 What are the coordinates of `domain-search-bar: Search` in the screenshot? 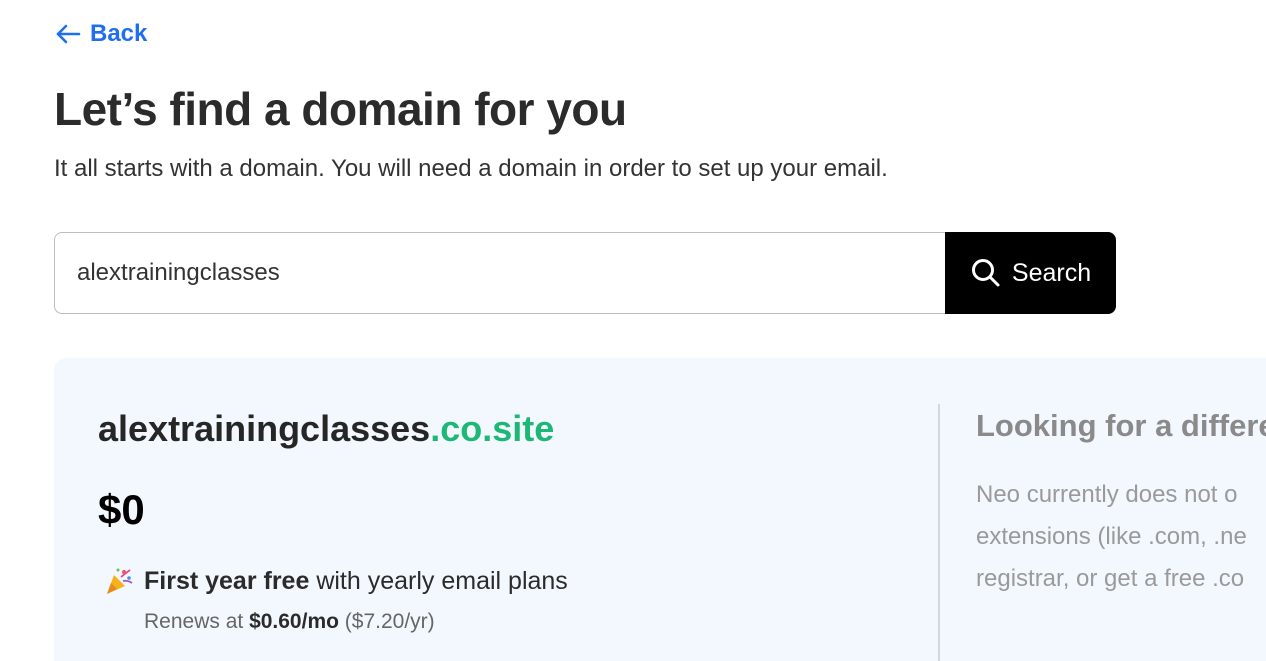 It's located at (585, 273).